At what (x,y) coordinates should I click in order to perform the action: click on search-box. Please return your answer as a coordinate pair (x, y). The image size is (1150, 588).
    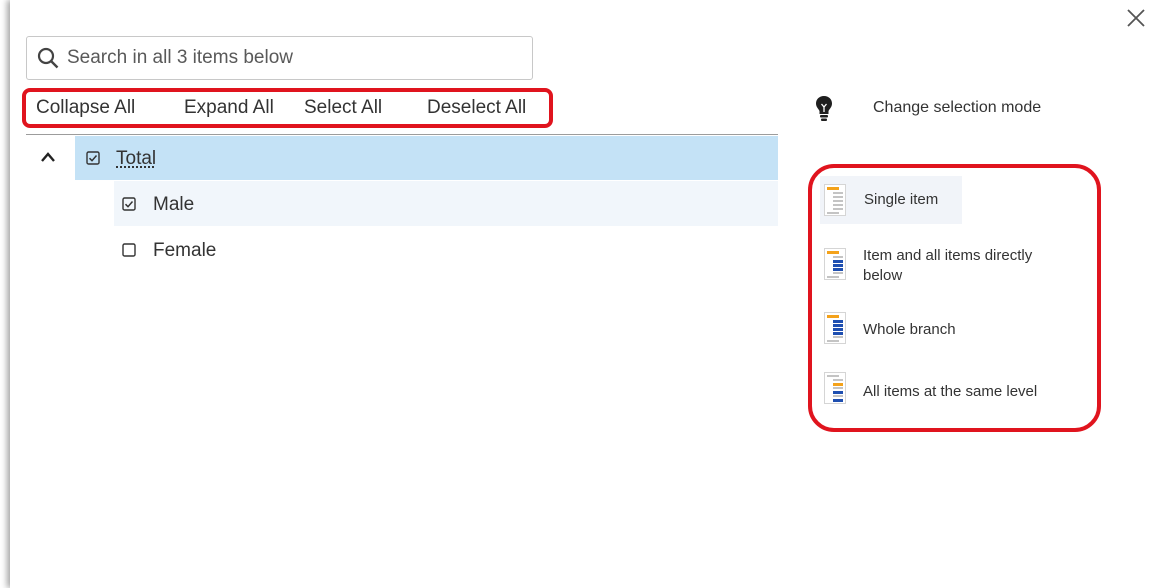
    Looking at the image, I should click on (279, 58).